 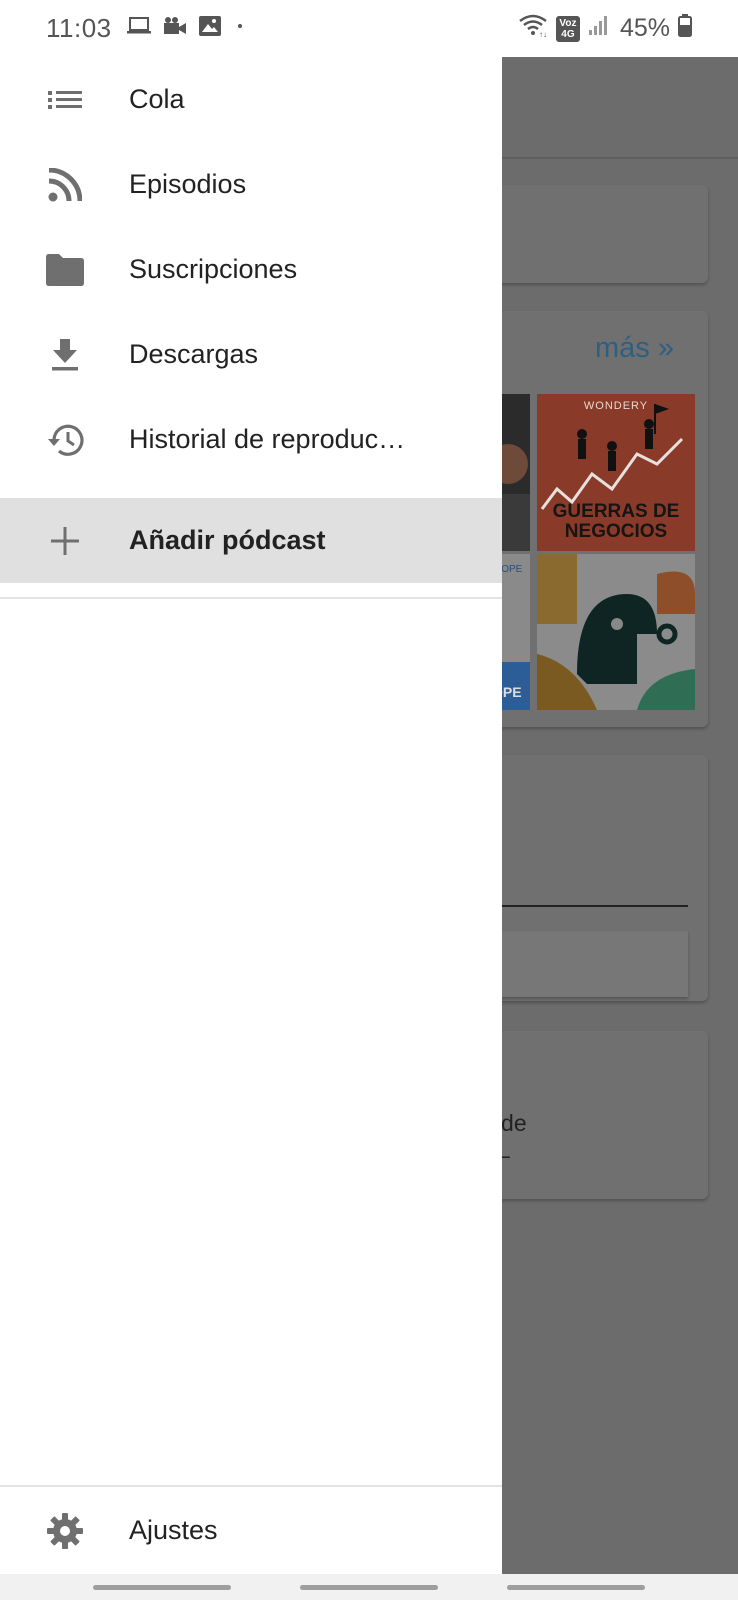 I want to click on background-button, so click(x=591, y=964).